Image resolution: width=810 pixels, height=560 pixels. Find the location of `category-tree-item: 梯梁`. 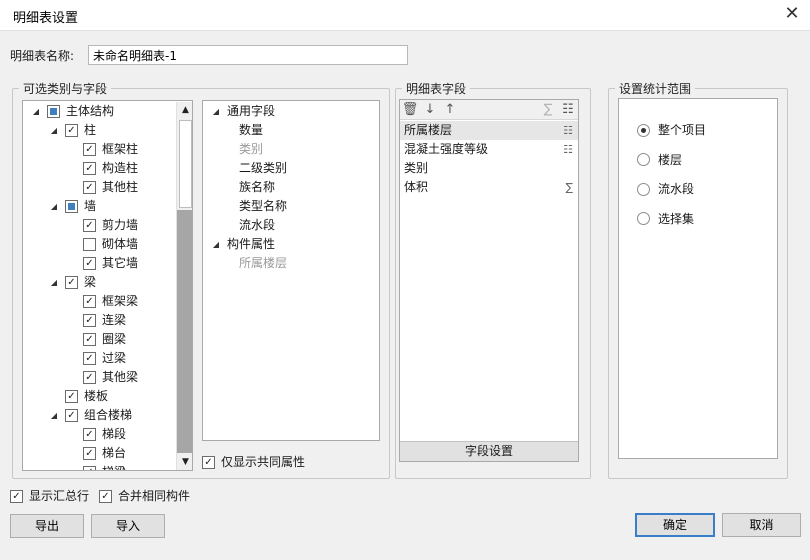

category-tree-item: 梯梁 is located at coordinates (96, 466).